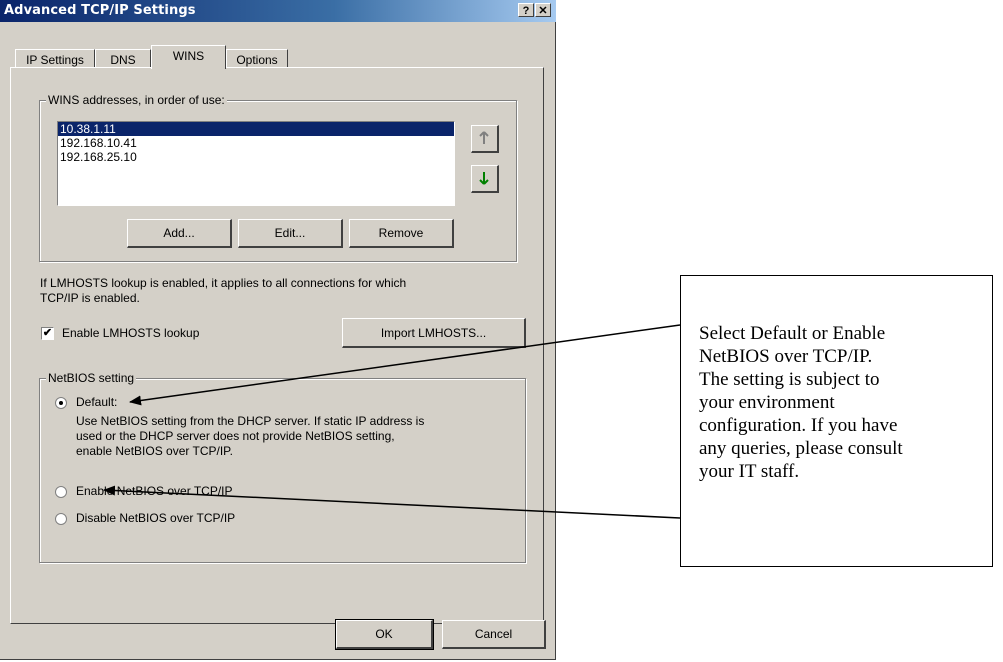  Describe the element at coordinates (188, 57) in the screenshot. I see `tab-wins: WINS` at that location.